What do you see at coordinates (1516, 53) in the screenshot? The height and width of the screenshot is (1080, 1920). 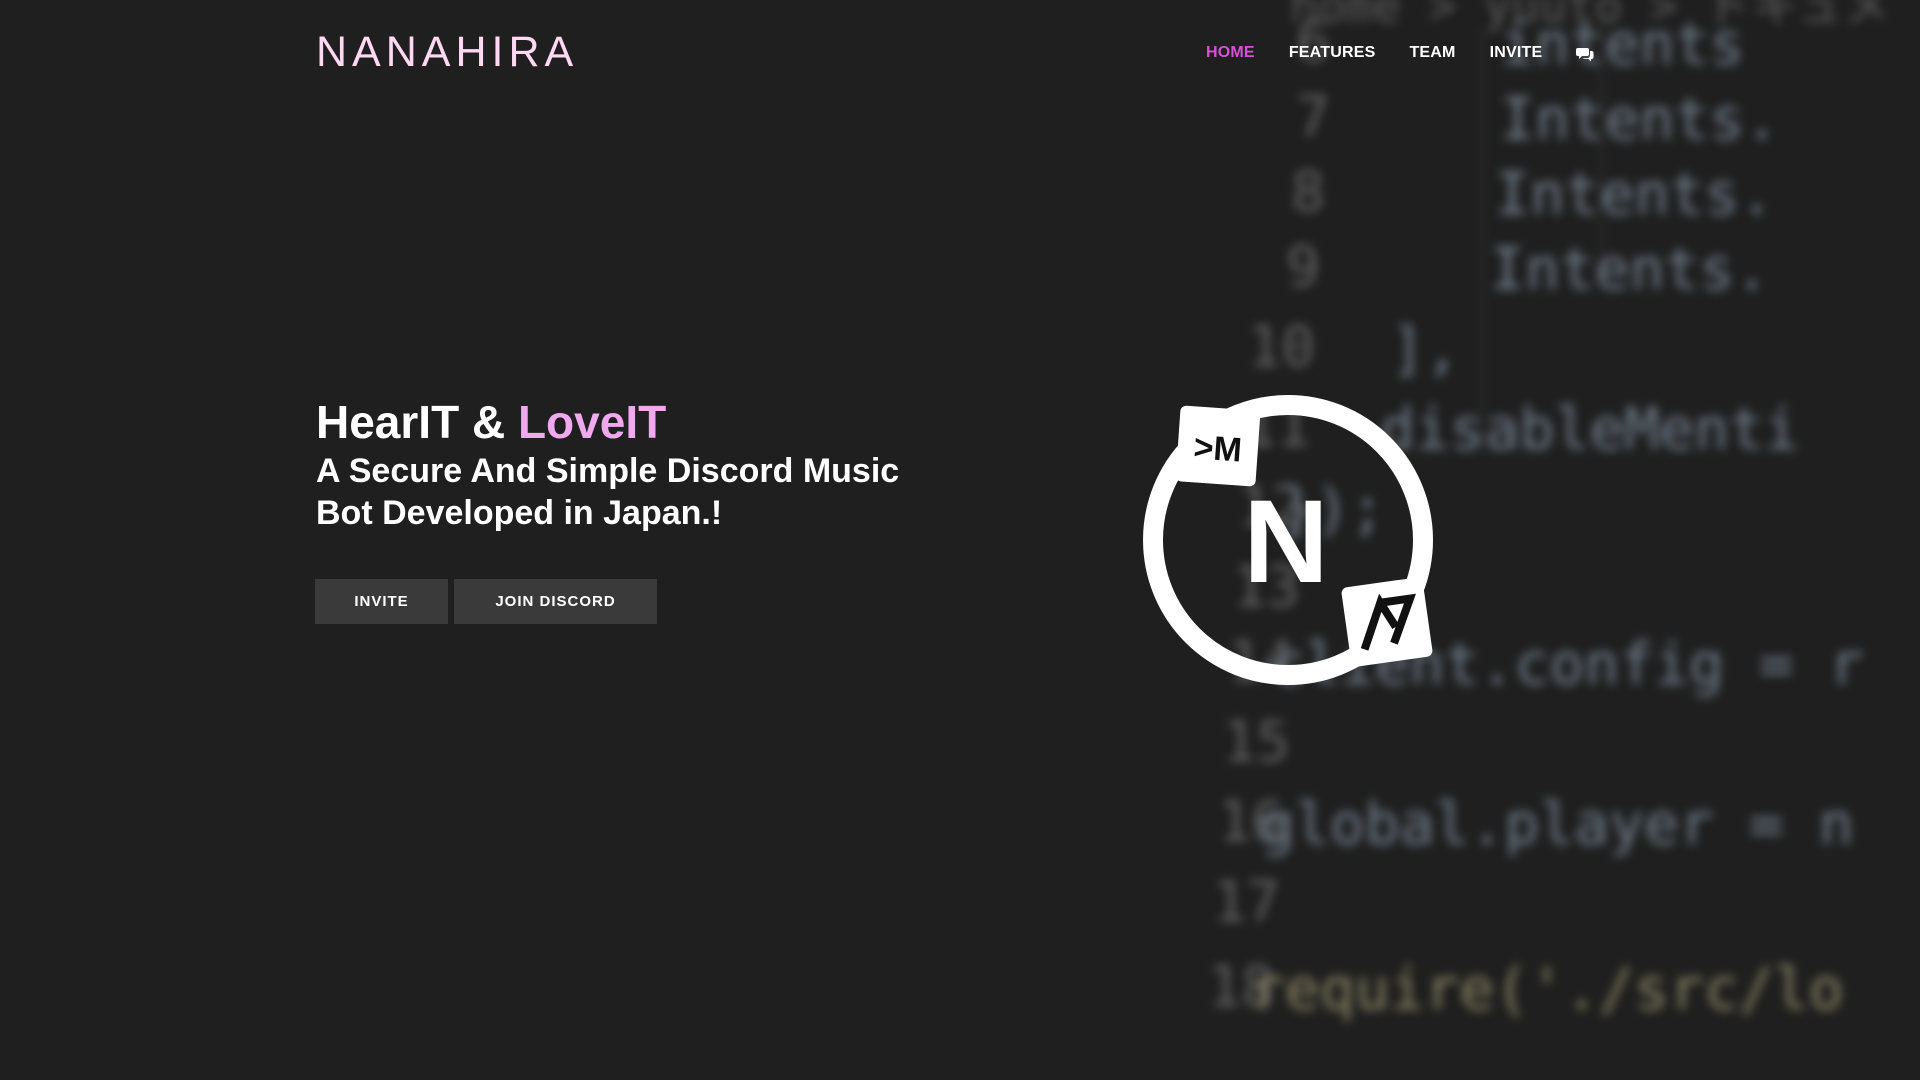 I see `nav-invite: INVITE` at bounding box center [1516, 53].